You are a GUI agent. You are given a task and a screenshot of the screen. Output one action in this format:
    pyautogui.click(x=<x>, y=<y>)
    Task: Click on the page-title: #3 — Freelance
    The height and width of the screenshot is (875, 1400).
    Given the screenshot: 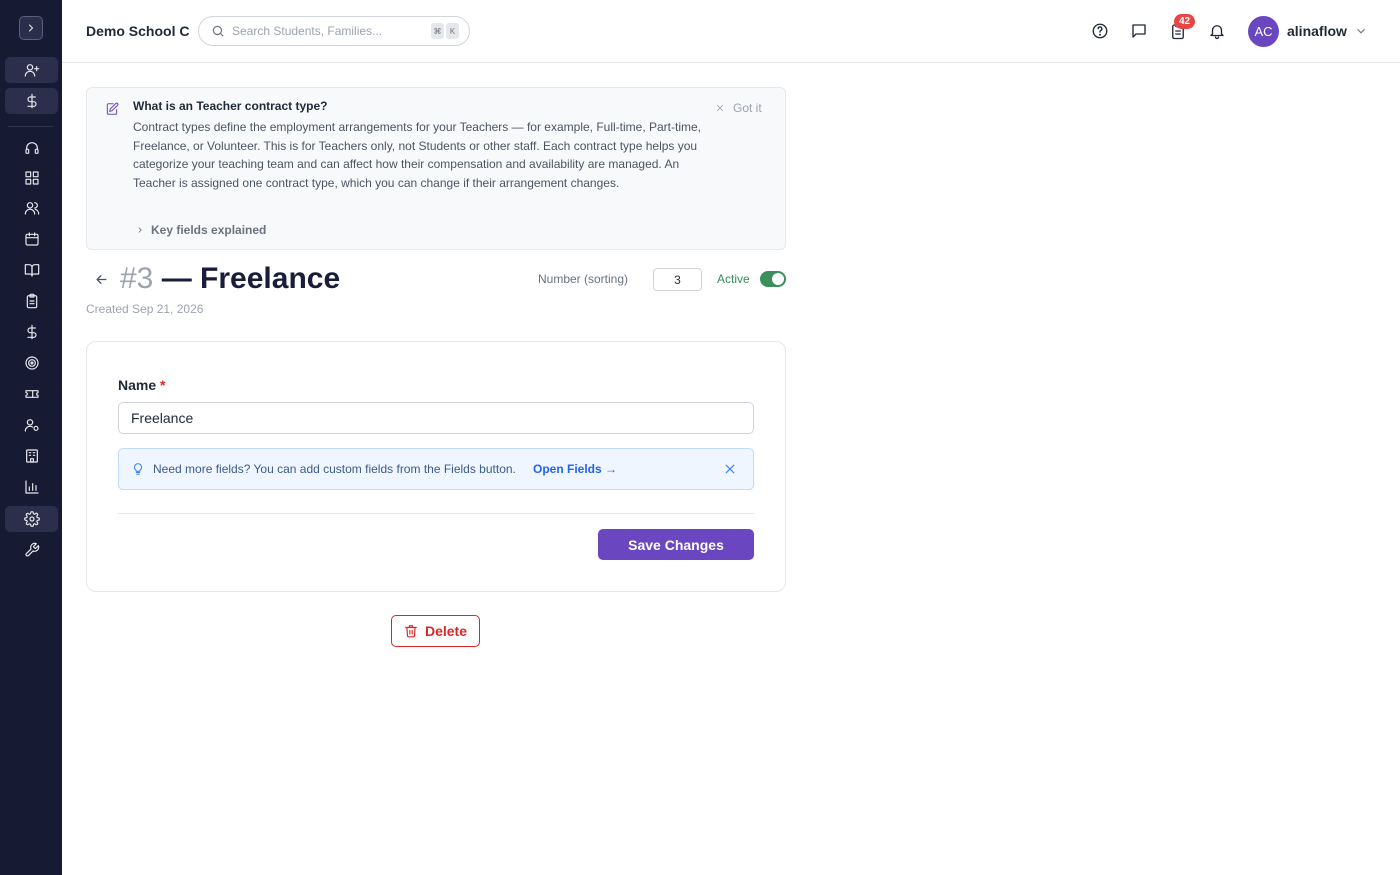 What is the action you would take?
    pyautogui.click(x=230, y=279)
    